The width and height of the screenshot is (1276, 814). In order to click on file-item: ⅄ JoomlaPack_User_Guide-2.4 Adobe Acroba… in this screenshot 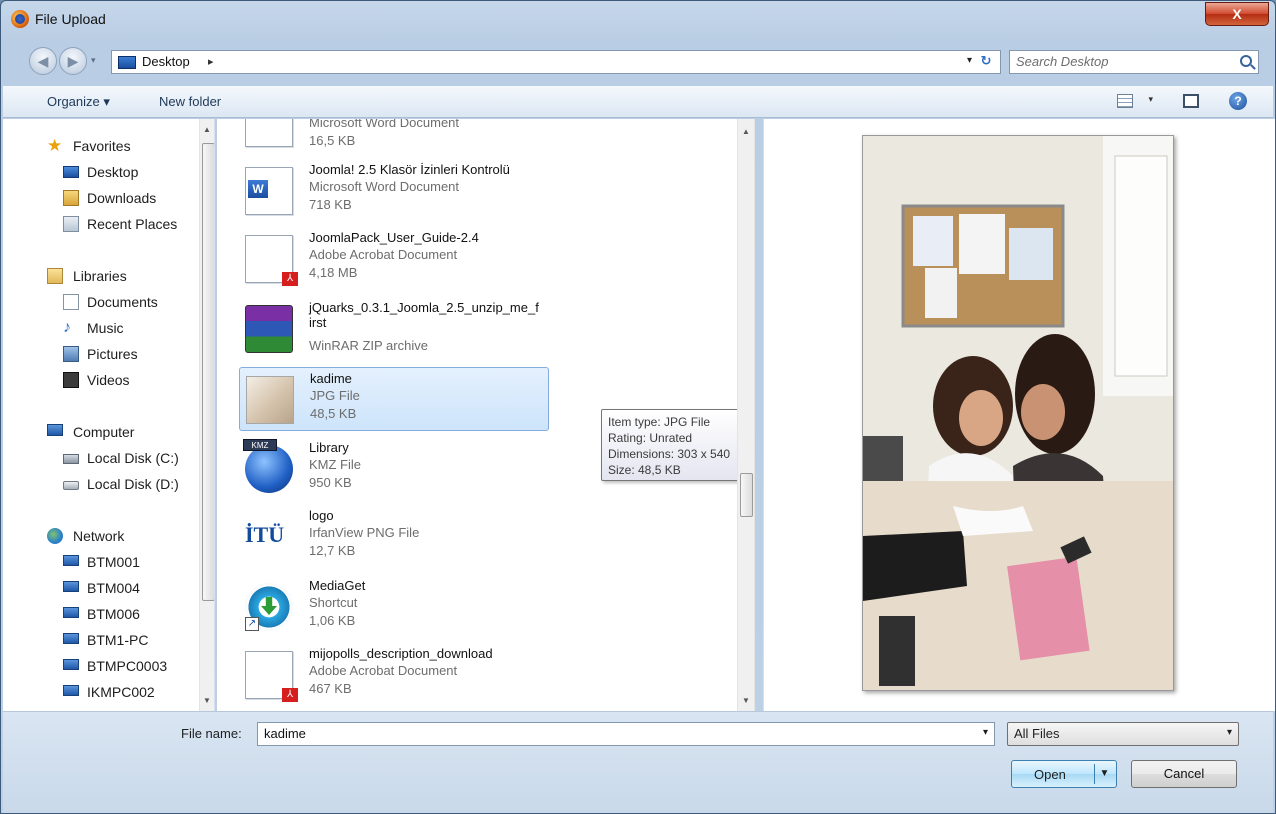, I will do `click(394, 259)`.